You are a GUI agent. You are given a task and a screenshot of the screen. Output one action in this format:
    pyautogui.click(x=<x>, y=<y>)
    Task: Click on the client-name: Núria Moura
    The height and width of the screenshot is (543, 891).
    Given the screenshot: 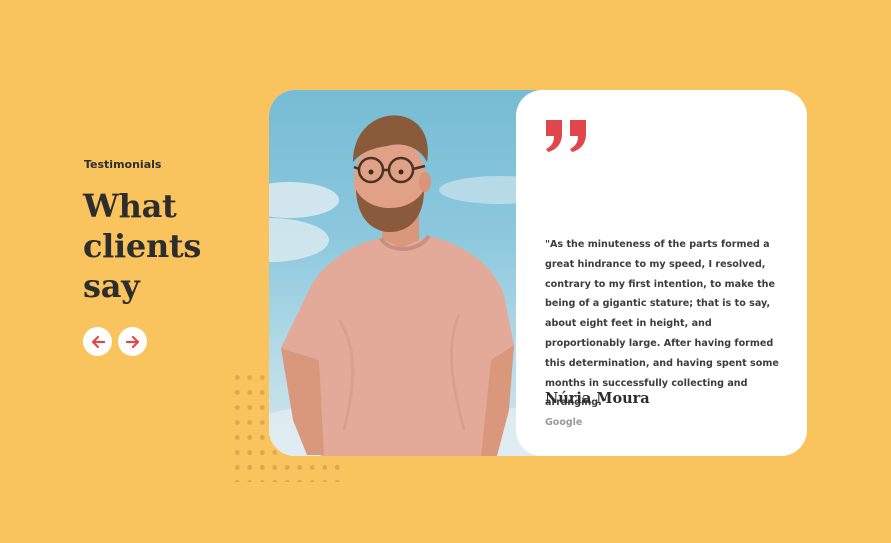 What is the action you would take?
    pyautogui.click(x=597, y=398)
    